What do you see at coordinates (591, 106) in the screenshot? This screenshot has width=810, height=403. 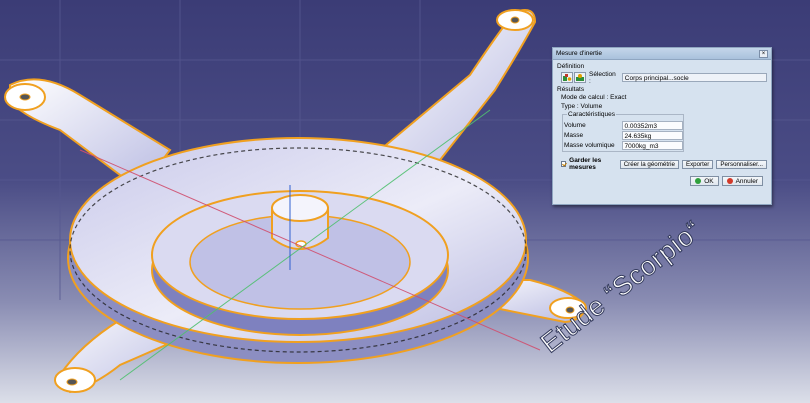 I see `type-value: Volume` at bounding box center [591, 106].